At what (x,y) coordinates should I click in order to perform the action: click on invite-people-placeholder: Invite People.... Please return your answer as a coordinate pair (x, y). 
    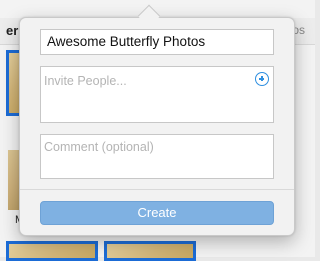
    Looking at the image, I should click on (85, 81).